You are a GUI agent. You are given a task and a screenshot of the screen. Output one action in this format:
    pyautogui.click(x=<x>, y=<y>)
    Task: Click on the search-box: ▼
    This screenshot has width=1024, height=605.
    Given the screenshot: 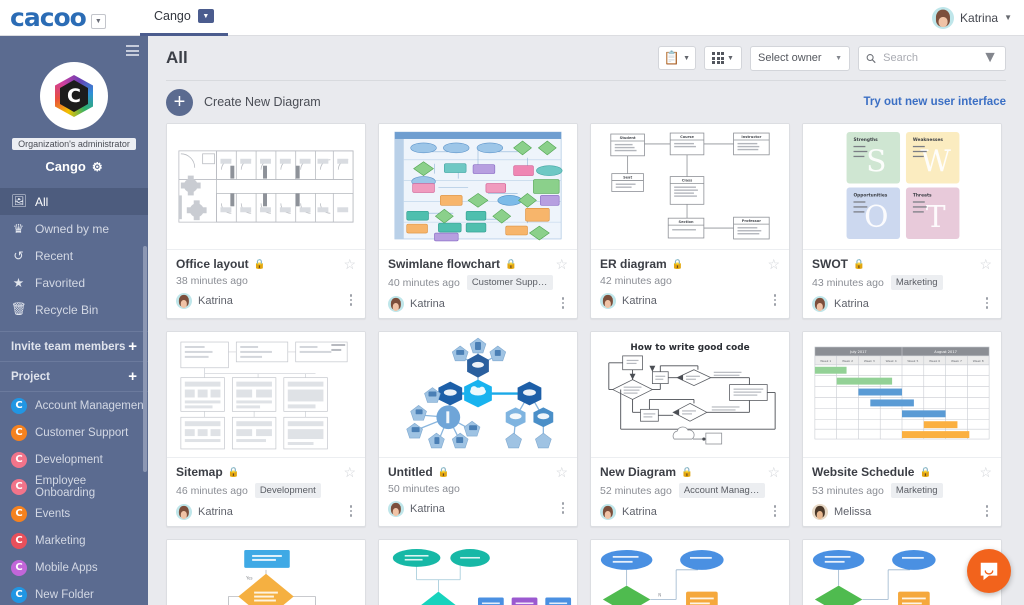 What is the action you would take?
    pyautogui.click(x=932, y=58)
    